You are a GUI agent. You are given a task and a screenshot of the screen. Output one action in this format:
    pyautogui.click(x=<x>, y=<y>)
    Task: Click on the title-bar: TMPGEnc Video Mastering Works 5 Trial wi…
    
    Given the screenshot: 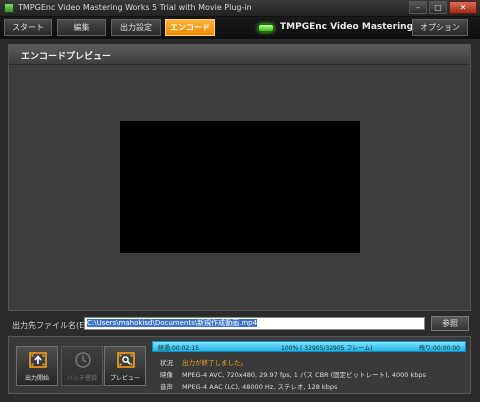 What is the action you would take?
    pyautogui.click(x=240, y=8)
    